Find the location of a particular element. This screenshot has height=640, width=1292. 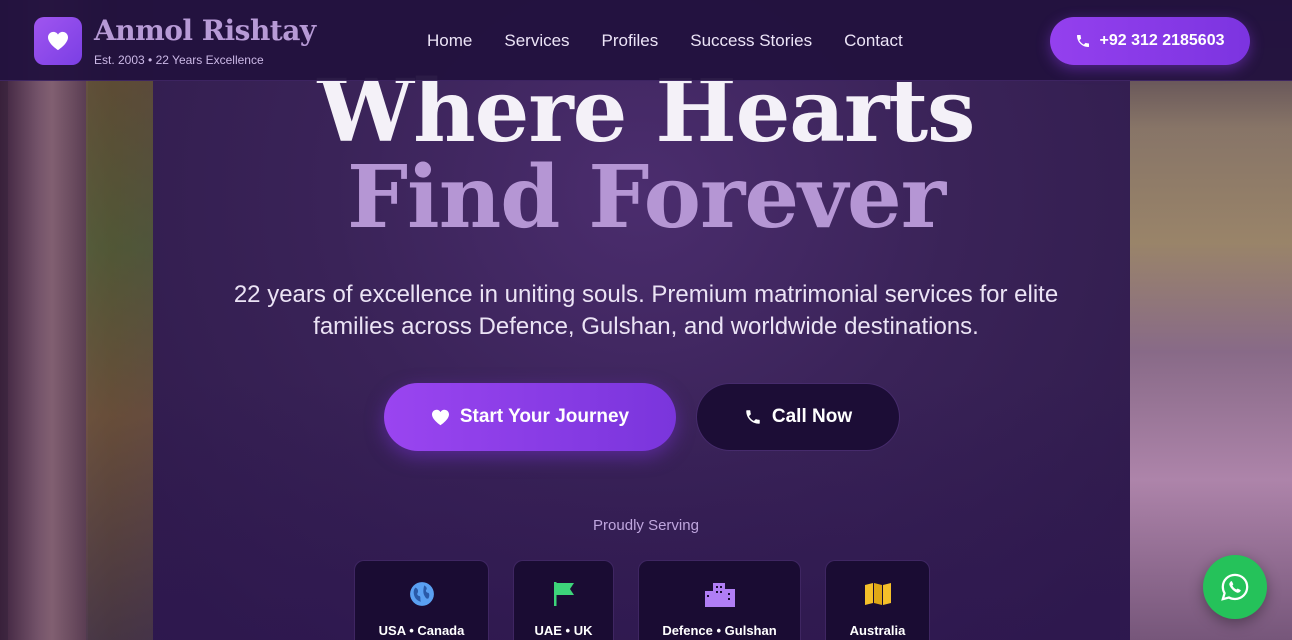

location-label: Defence • Gulshan is located at coordinates (719, 630).